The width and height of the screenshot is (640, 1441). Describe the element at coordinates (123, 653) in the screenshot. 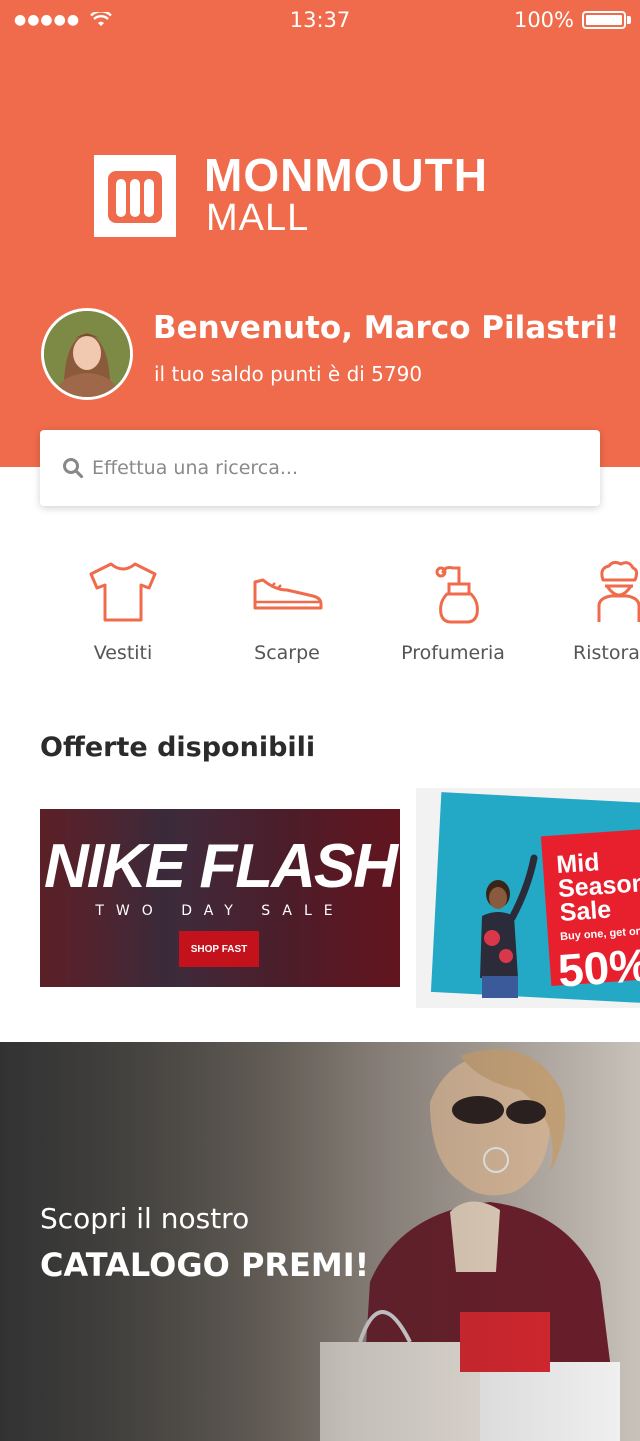

I see `category-label: Vestiti` at that location.